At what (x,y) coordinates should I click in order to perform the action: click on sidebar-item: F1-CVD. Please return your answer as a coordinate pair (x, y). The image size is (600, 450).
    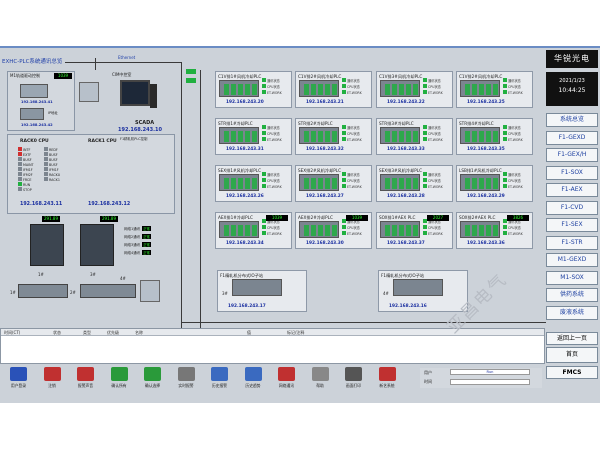
    Looking at the image, I should click on (572, 207).